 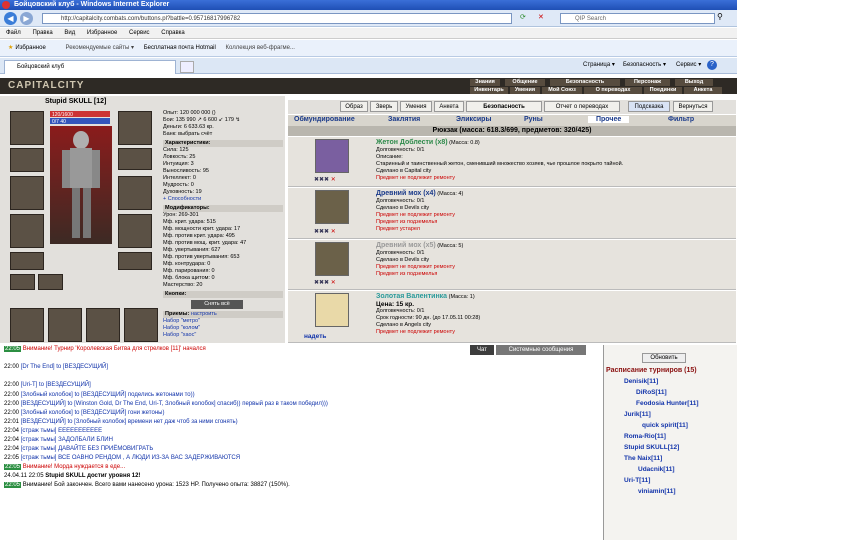 What do you see at coordinates (10, 18) in the screenshot?
I see `back-button: ◀` at bounding box center [10, 18].